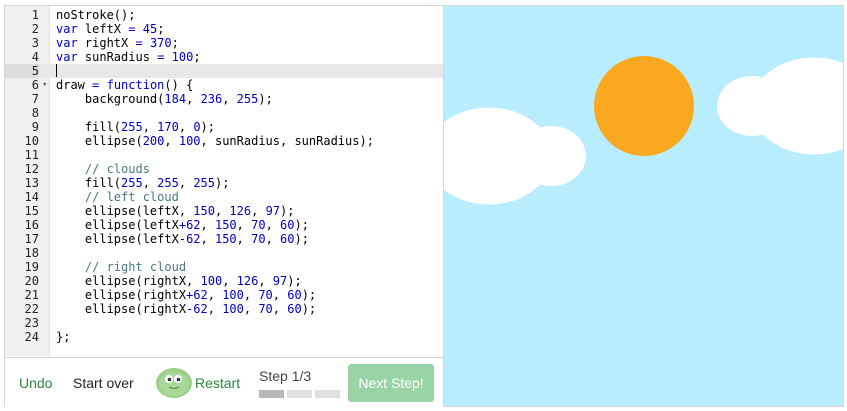 The width and height of the screenshot is (847, 411). What do you see at coordinates (44, 85) in the screenshot?
I see `fold-arrow-icon: ▾` at bounding box center [44, 85].